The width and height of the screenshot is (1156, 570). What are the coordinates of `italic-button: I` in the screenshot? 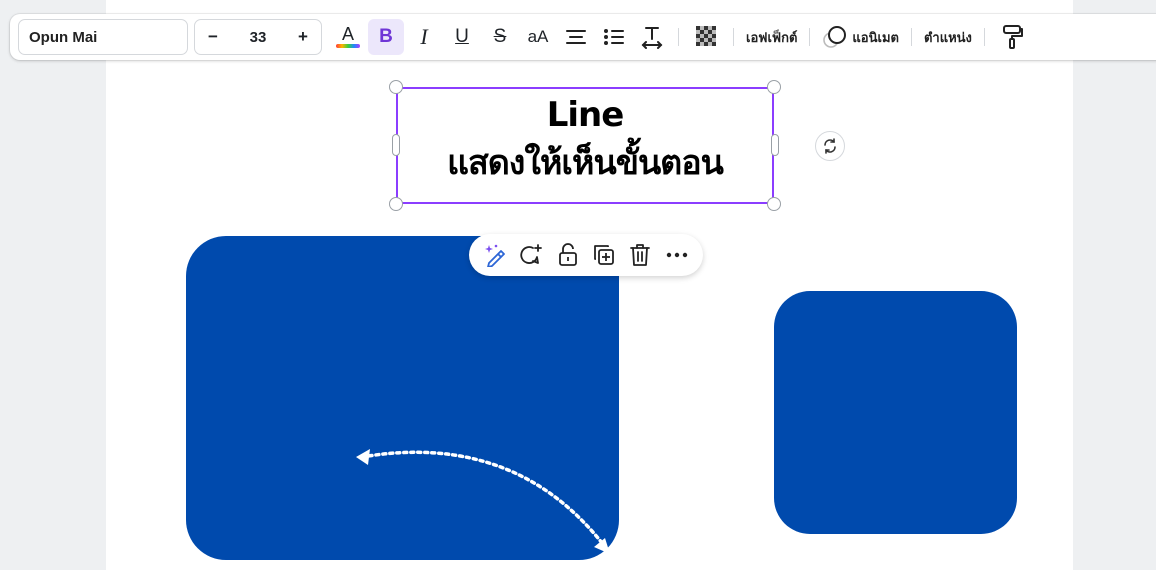 It's located at (424, 37).